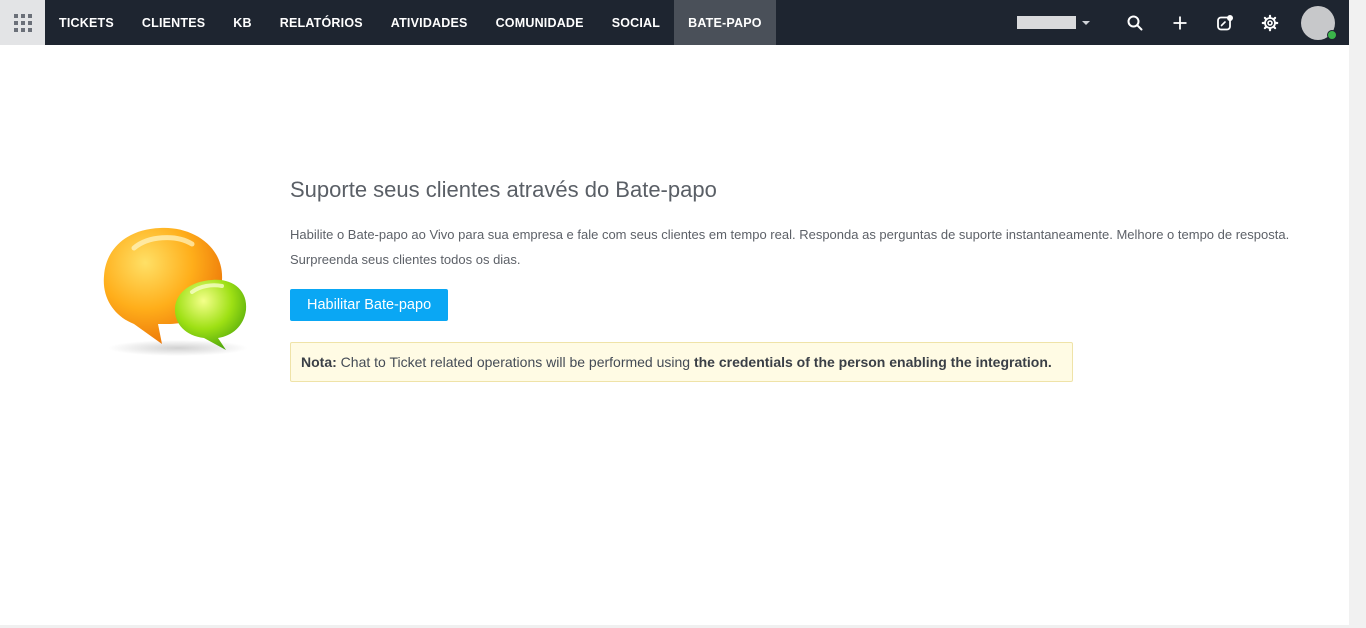 The image size is (1366, 628). I want to click on search-icon, so click(1135, 23).